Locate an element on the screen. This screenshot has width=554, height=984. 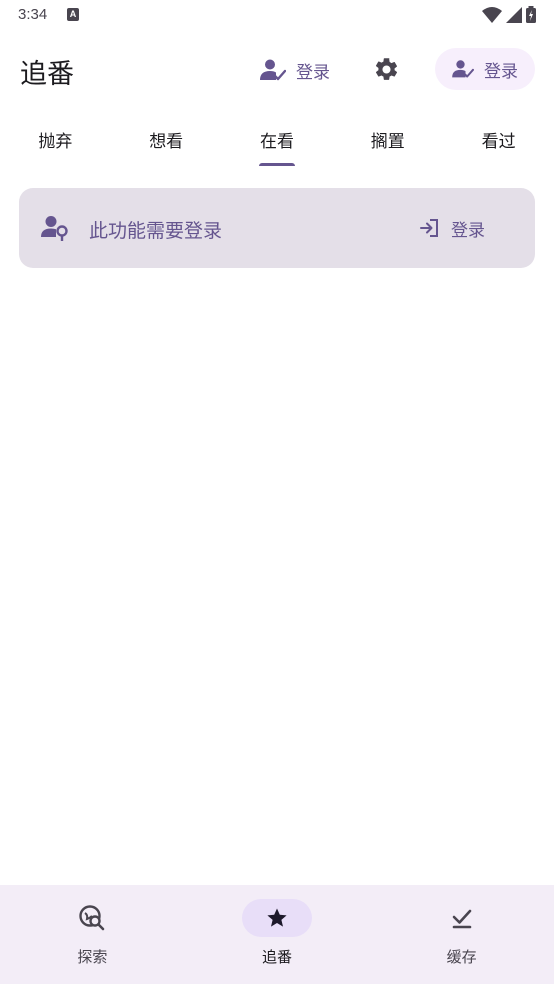
collection-tabs: 抛弃 想看 在看 搁置 看过 is located at coordinates (277, 140).